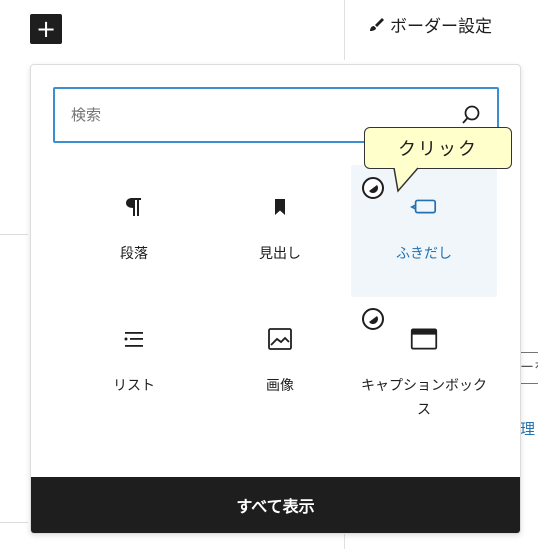 This screenshot has width=538, height=549. What do you see at coordinates (424, 207) in the screenshot?
I see `speech-bubble-icon` at bounding box center [424, 207].